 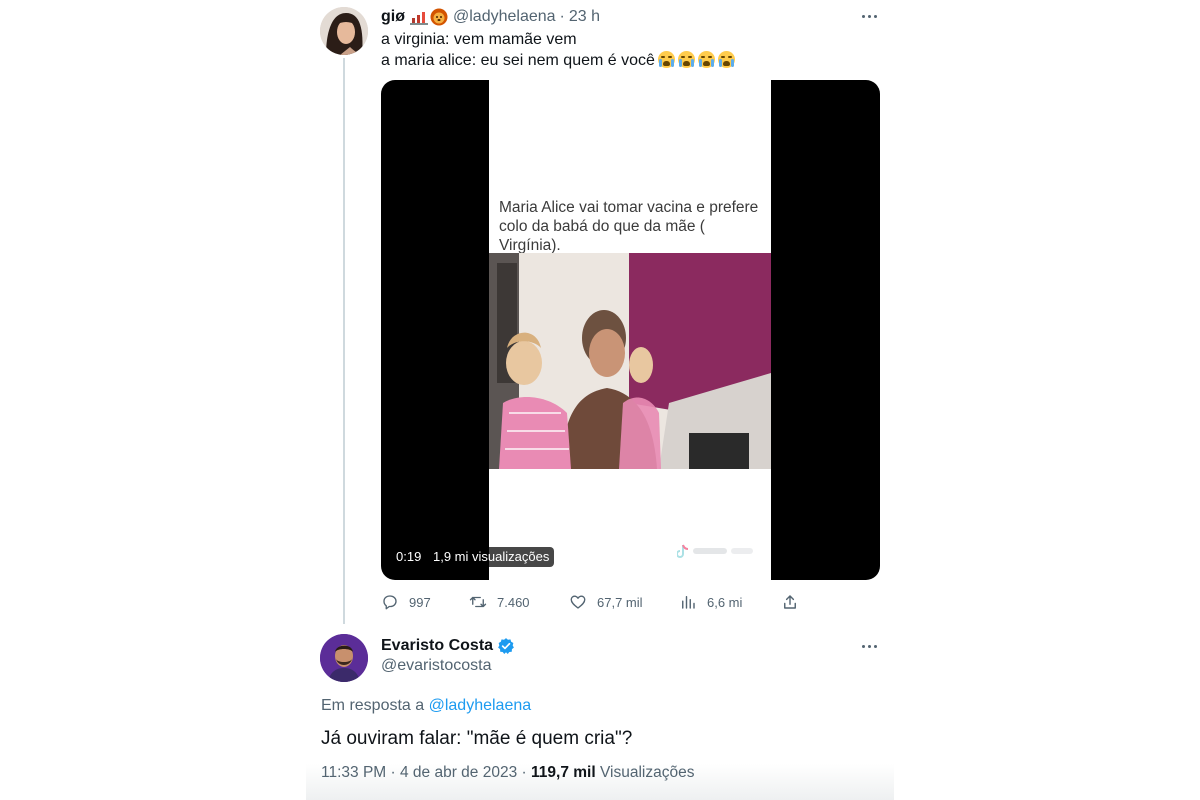 What do you see at coordinates (491, 557) in the screenshot?
I see `video-views-badge: 1,9 mi visualizações` at bounding box center [491, 557].